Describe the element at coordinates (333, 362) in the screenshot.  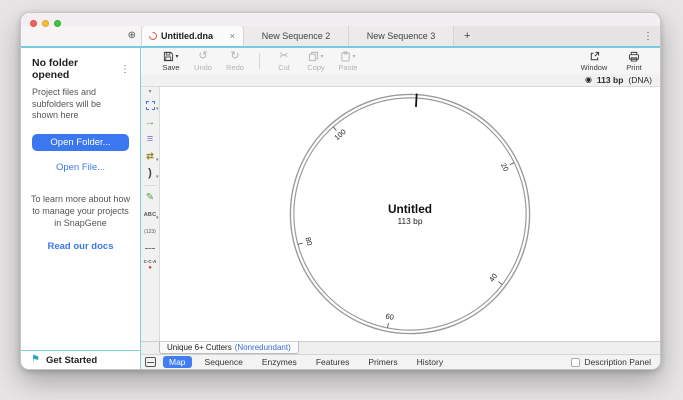
I see `tab-features: Features` at that location.